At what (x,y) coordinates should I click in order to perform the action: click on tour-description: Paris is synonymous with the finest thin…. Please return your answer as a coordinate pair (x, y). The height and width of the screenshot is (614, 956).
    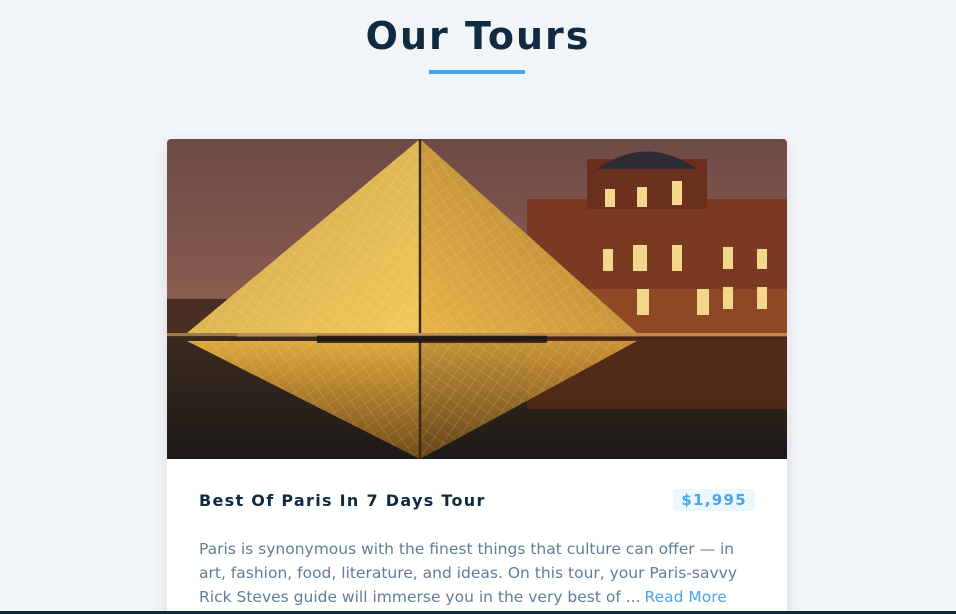
    Looking at the image, I should click on (479, 573).